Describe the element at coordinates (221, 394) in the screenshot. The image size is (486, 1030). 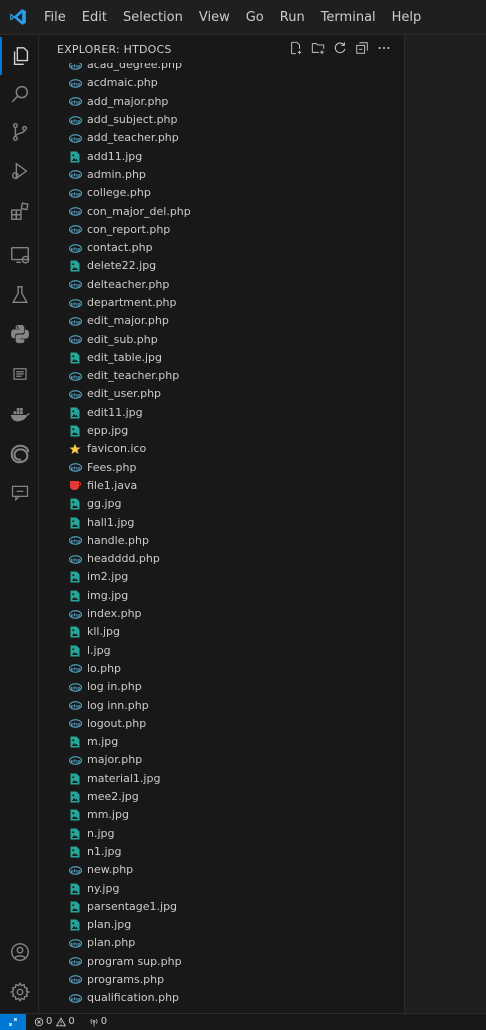
I see `file-item: php edit_user.php` at that location.